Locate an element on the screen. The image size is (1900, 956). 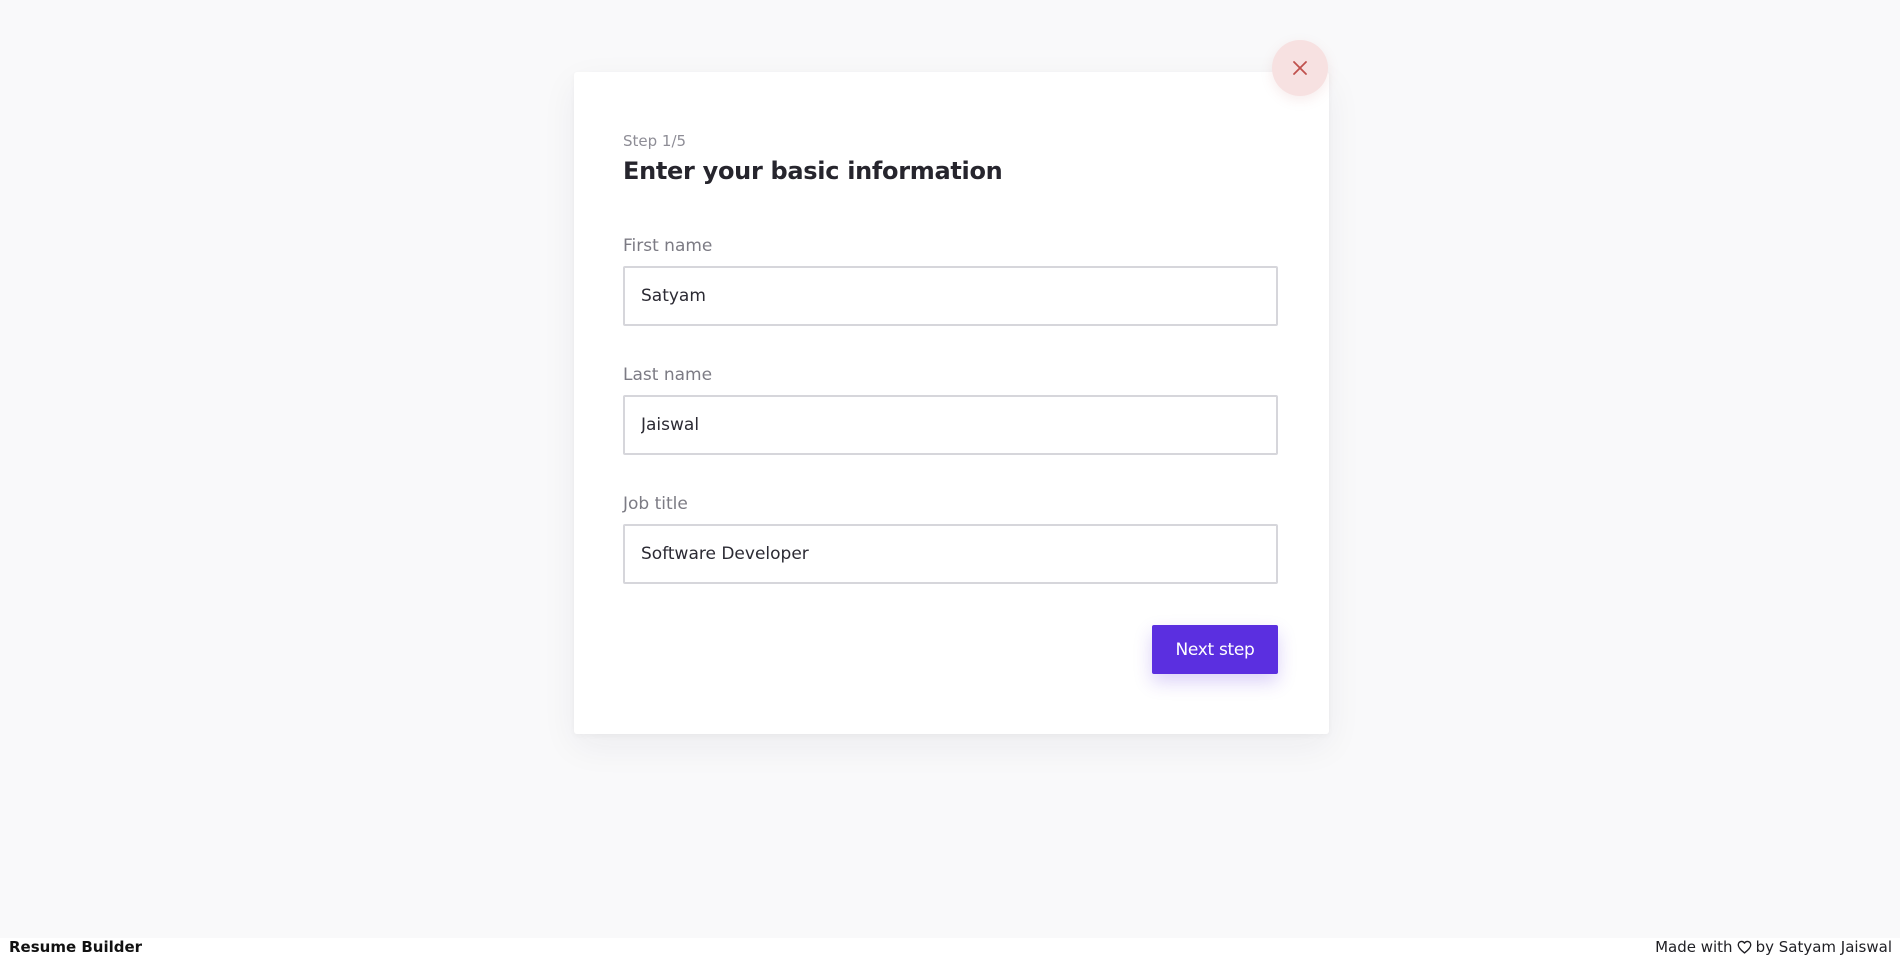
step-indicator: Step 1/5 is located at coordinates (655, 141).